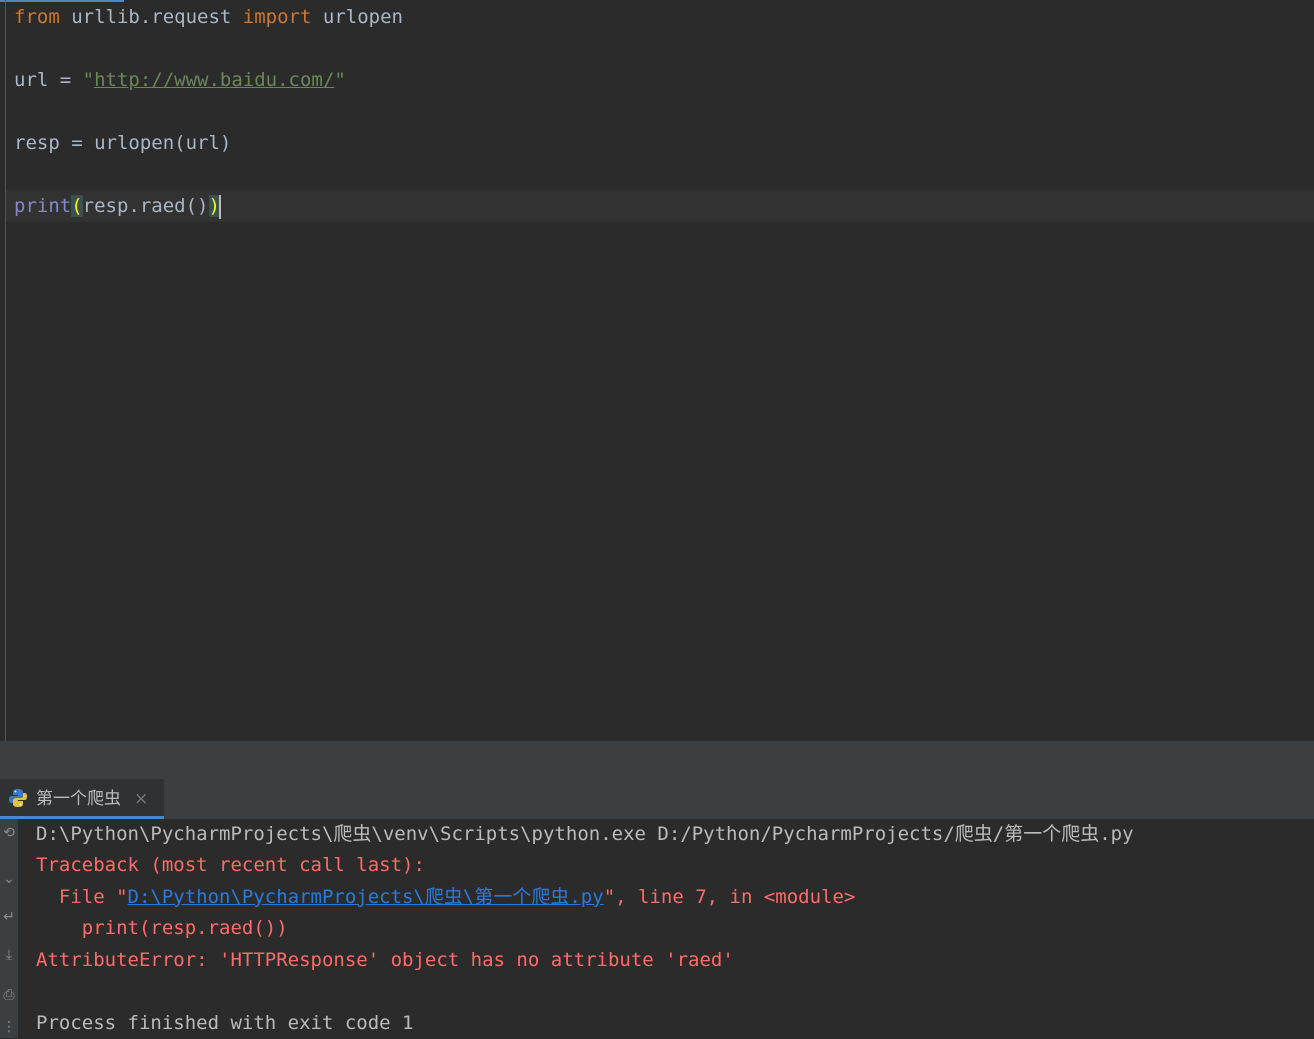  Describe the element at coordinates (9, 833) in the screenshot. I see `rerun-icon: ⟲` at that location.